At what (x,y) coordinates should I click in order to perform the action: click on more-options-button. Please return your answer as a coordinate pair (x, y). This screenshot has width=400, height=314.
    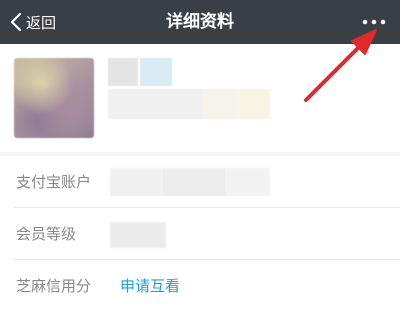
    Looking at the image, I should click on (374, 22).